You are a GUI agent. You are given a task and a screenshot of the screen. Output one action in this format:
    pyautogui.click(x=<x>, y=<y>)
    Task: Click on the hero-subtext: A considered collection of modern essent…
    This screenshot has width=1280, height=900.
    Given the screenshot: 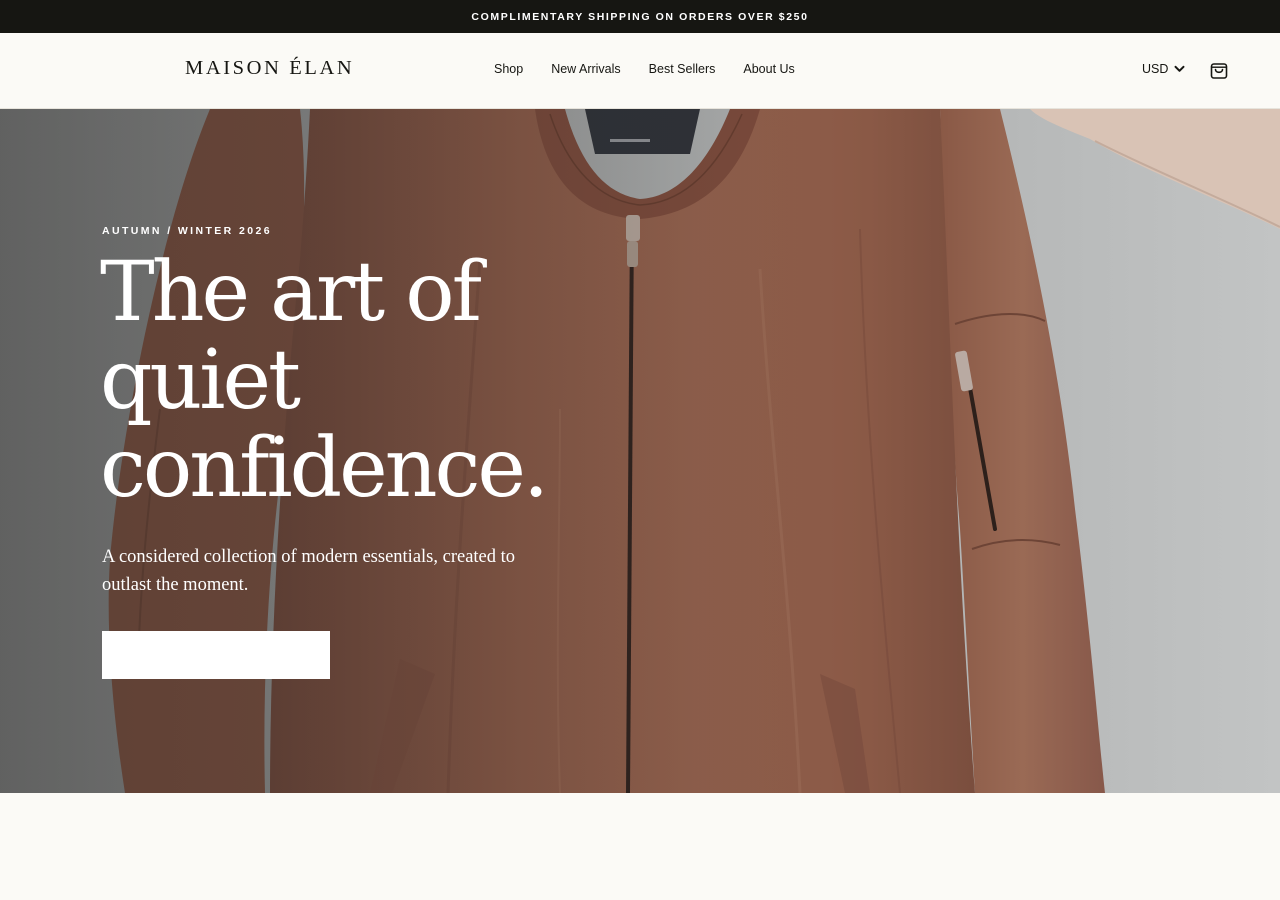 What is the action you would take?
    pyautogui.click(x=309, y=571)
    